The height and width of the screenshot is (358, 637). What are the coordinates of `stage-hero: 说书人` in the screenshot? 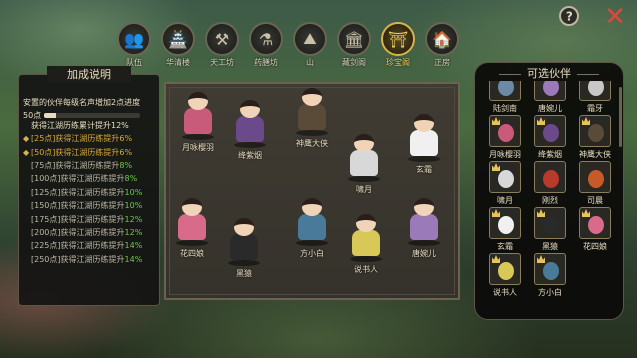 It's located at (366, 243).